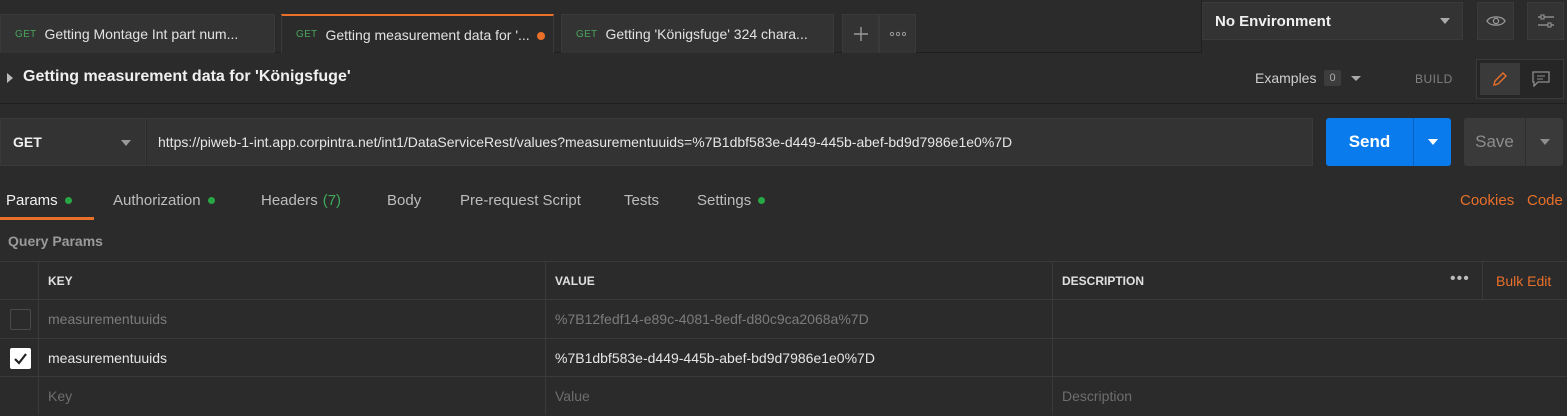 The width and height of the screenshot is (1567, 416). Describe the element at coordinates (1244, 281) in the screenshot. I see `description-column-header: DESCRIPTION` at that location.